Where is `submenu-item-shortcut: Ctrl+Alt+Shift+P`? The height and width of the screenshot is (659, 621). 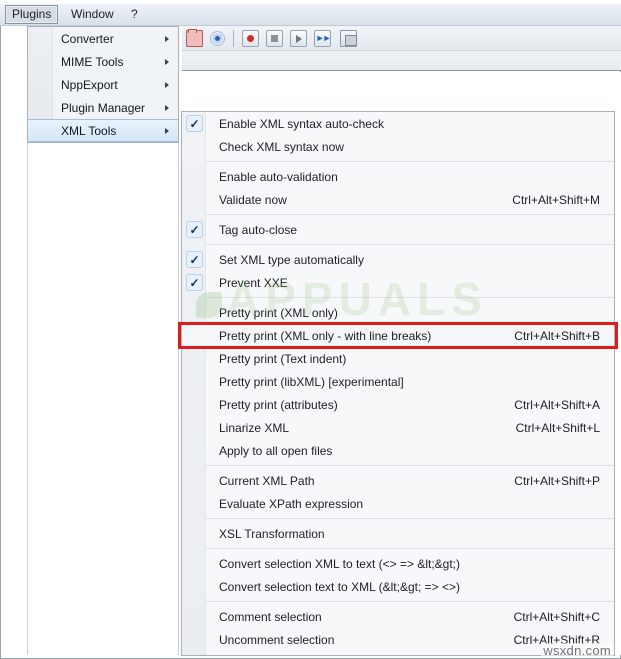
submenu-item-shortcut: Ctrl+Alt+Shift+P is located at coordinates (557, 480).